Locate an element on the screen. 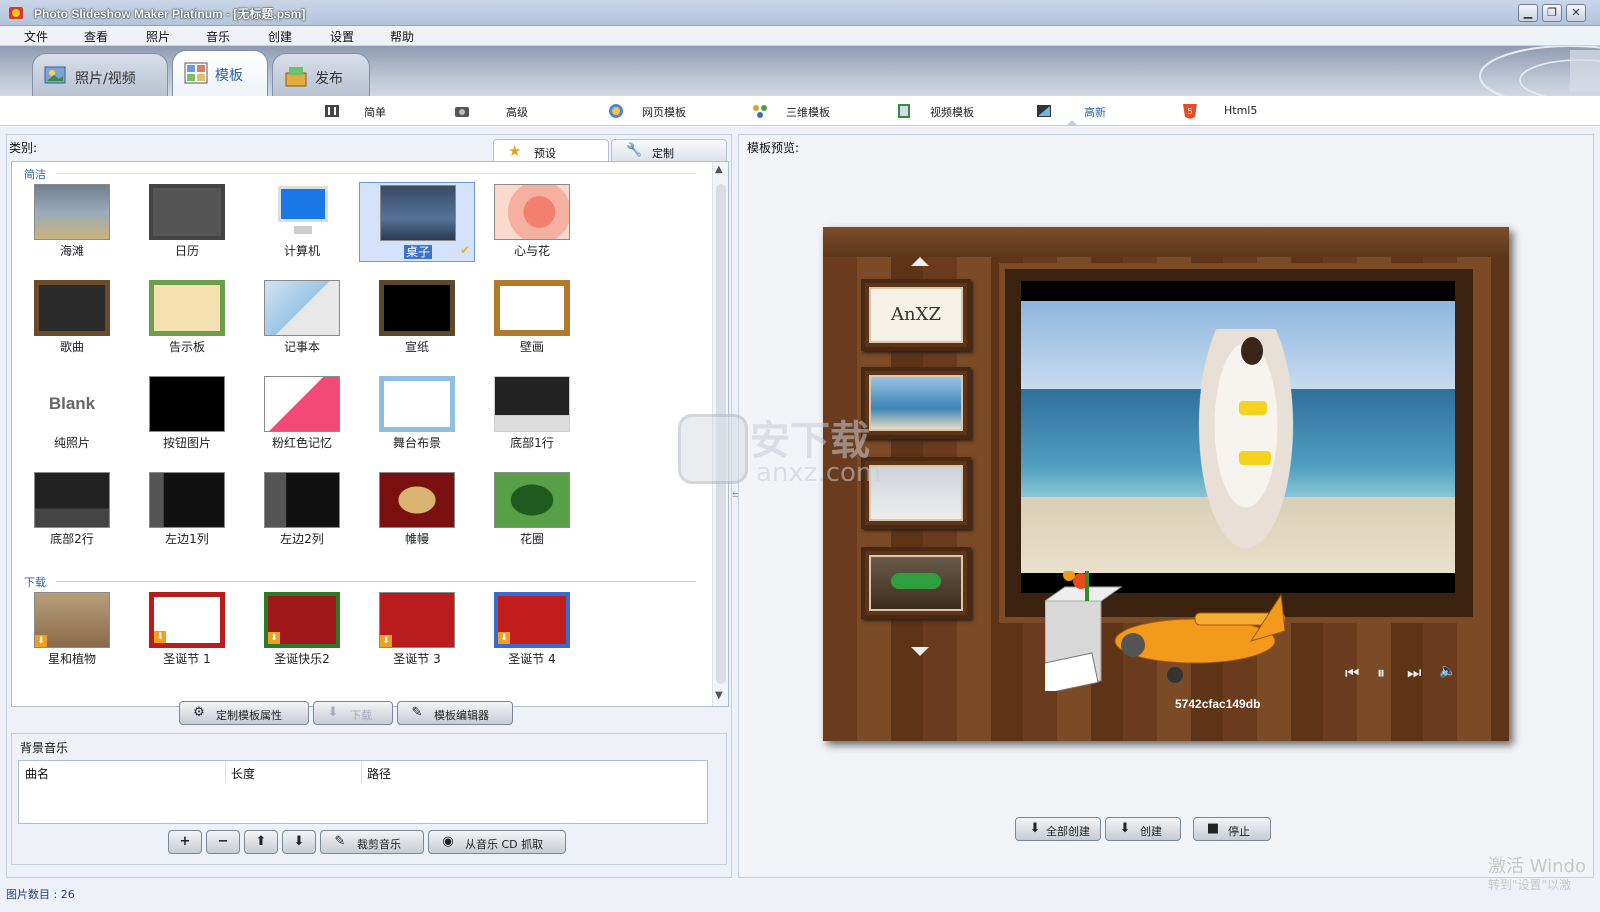 This screenshot has width=1600, height=912. close-button: ✕ is located at coordinates (1576, 13).